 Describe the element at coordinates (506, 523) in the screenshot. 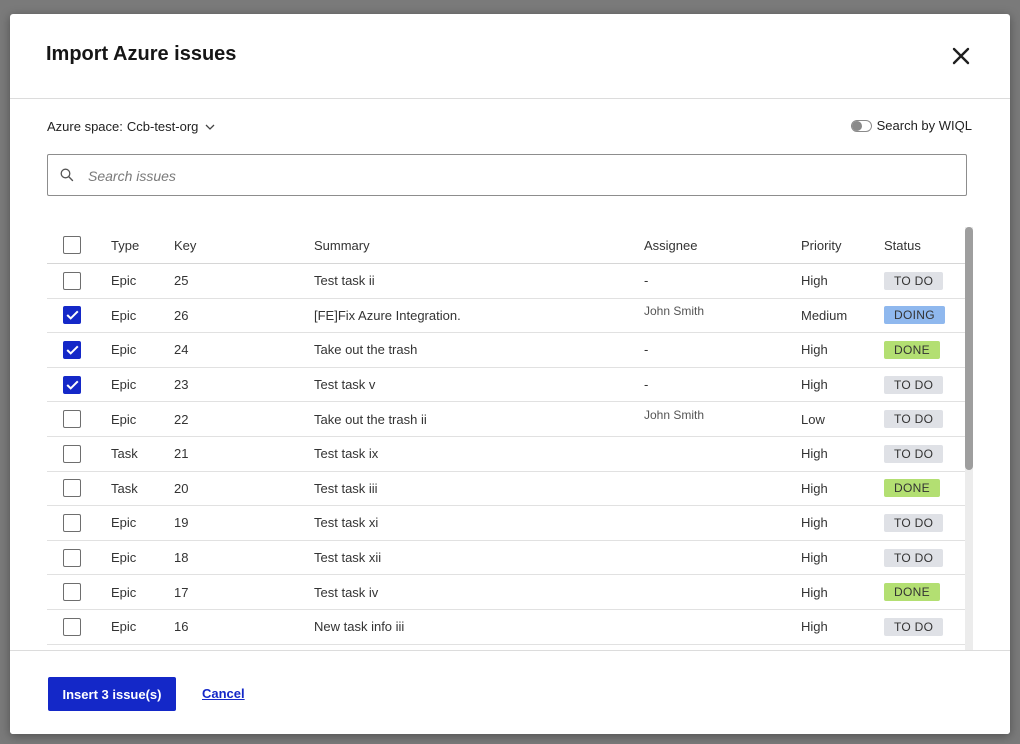

I see `table-row: Epic 19 Test task xi High TO DO` at that location.